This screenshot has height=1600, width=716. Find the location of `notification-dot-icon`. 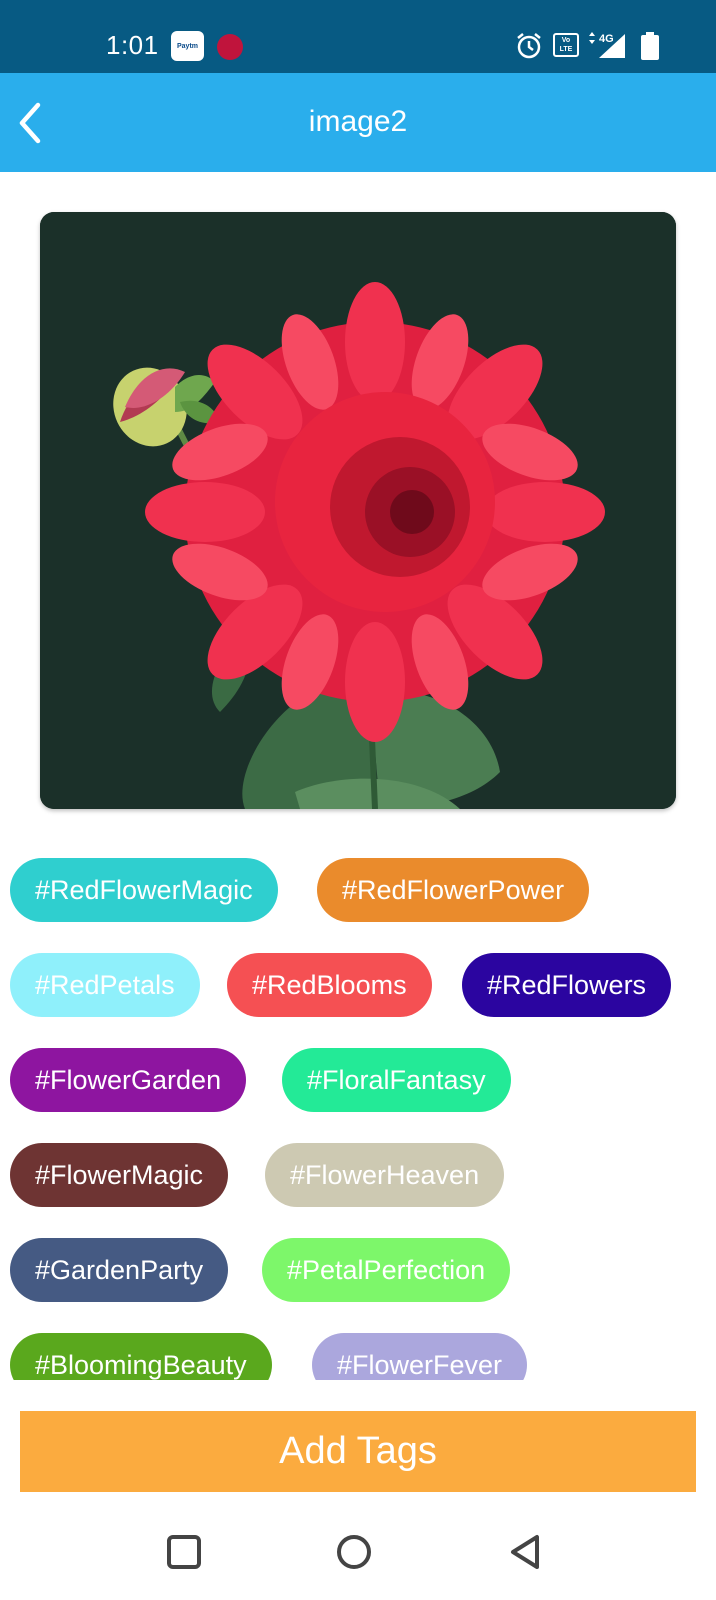

notification-dot-icon is located at coordinates (230, 47).